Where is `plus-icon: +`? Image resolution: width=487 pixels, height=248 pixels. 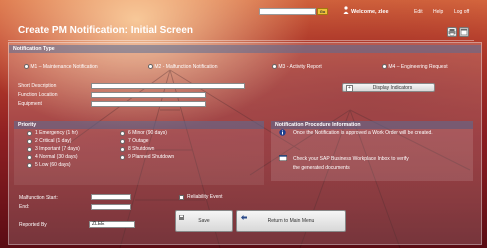 plus-icon: + is located at coordinates (349, 88).